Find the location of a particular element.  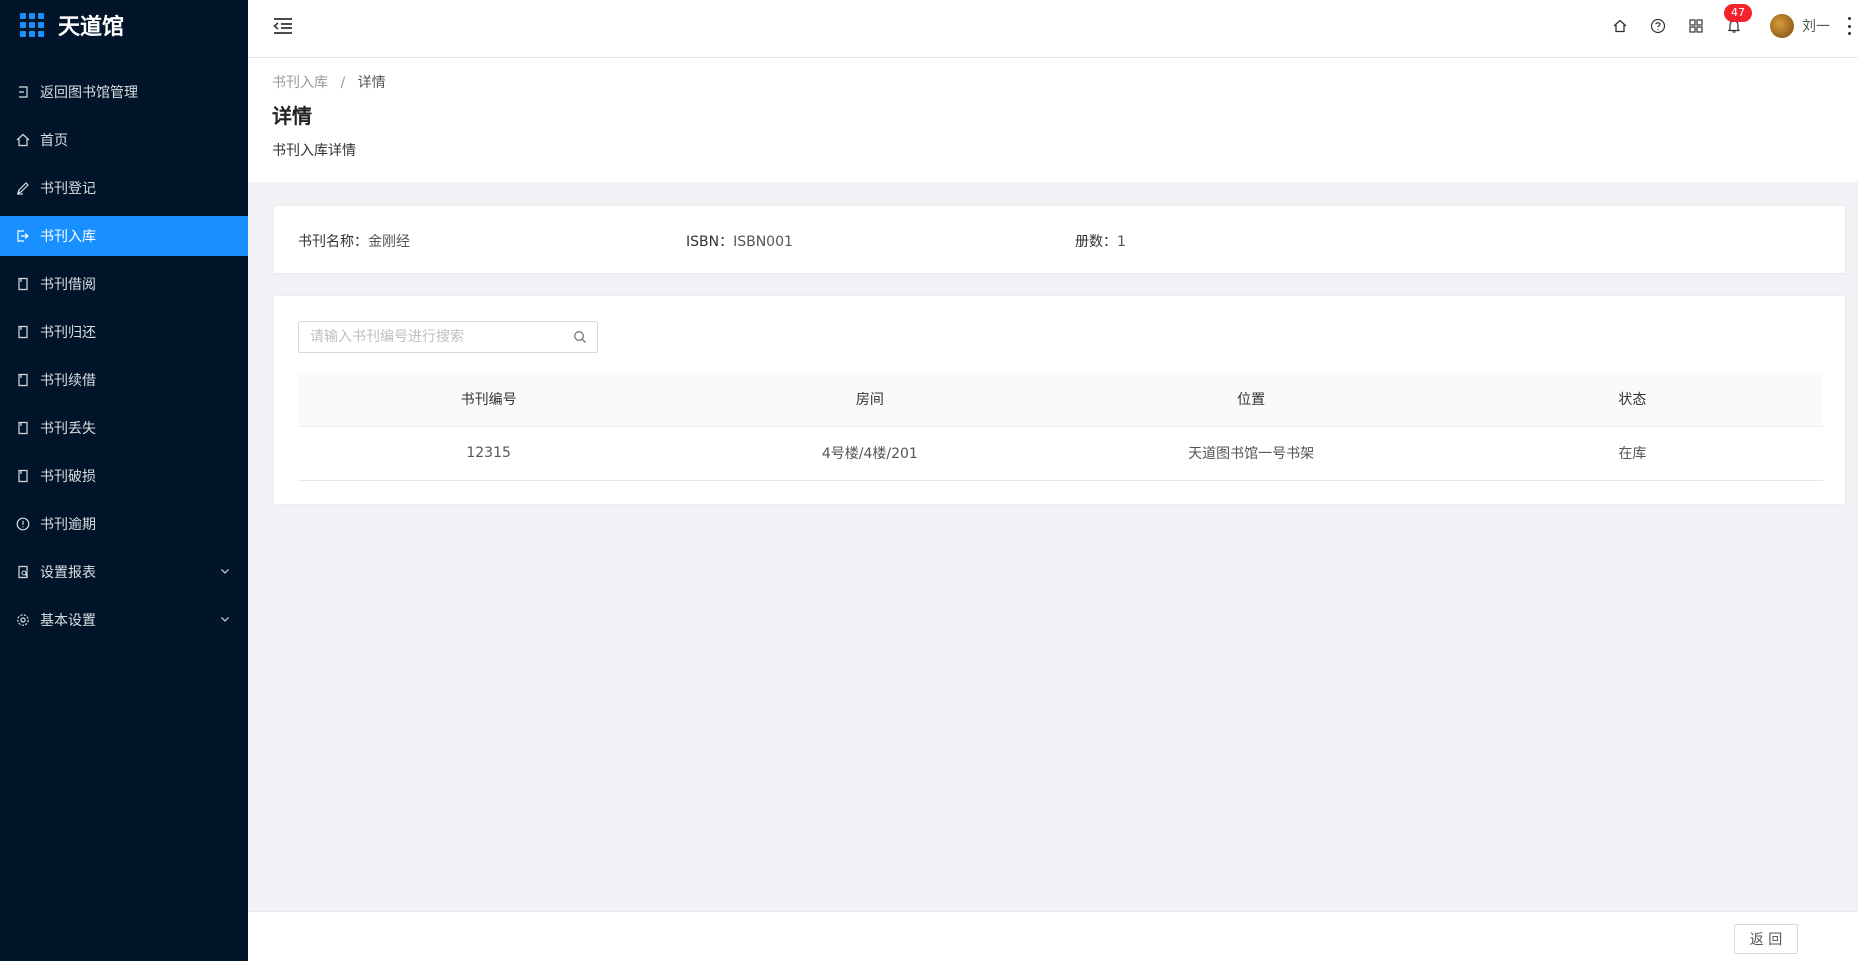

sidebar-item-home: 首页 is located at coordinates (124, 140).